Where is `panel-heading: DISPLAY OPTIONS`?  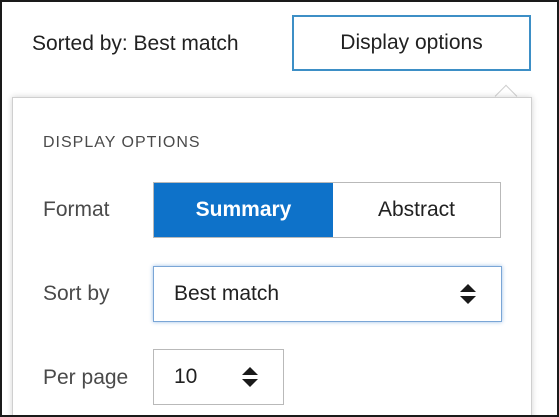 panel-heading: DISPLAY OPTIONS is located at coordinates (122, 142).